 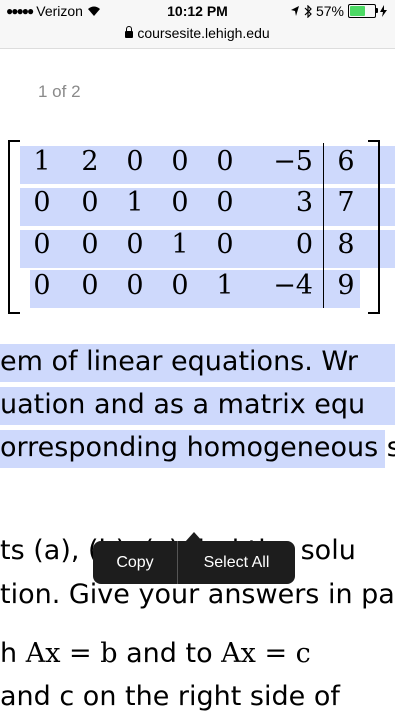 I want to click on text-fragment: h, so click(x=13, y=653).